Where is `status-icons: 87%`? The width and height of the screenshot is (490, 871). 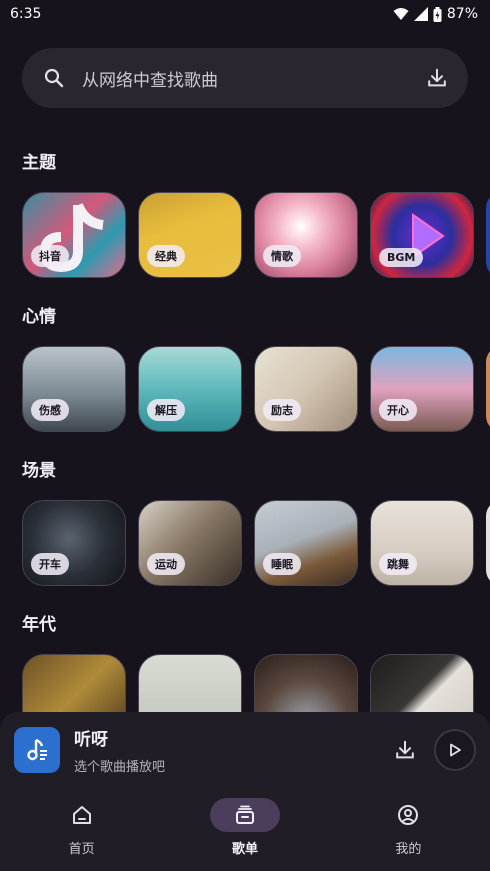
status-icons: 87% is located at coordinates (435, 14).